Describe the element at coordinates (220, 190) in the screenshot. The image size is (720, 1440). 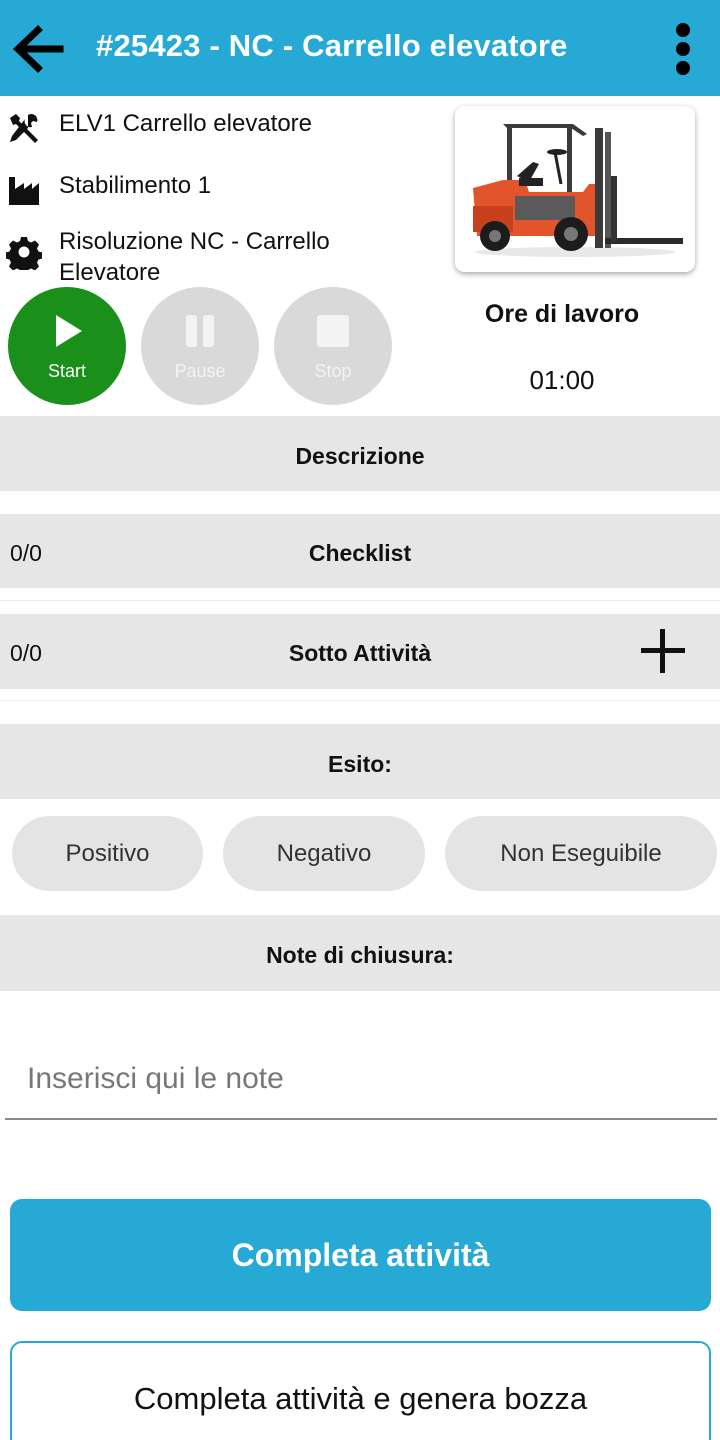
I see `location-row: Stabilimento 1` at that location.